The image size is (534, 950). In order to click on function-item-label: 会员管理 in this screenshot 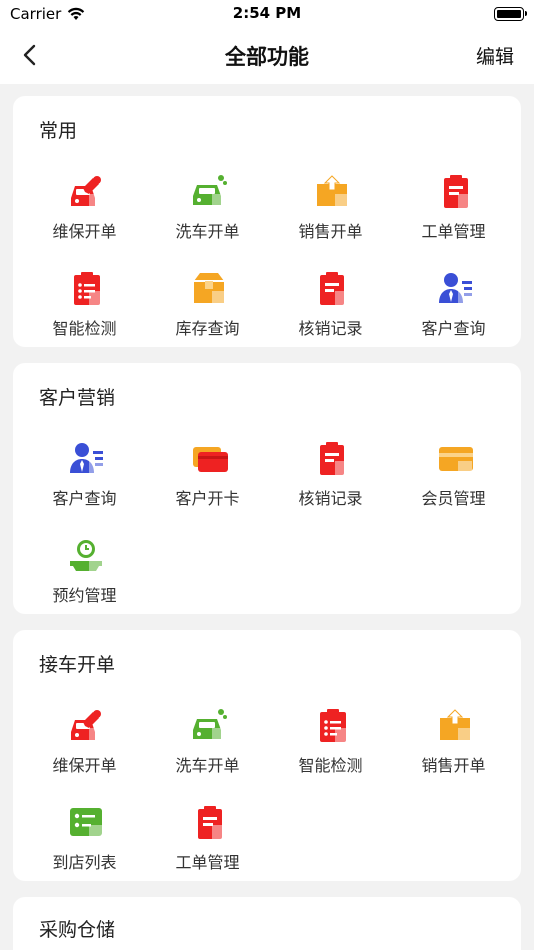, I will do `click(453, 498)`.